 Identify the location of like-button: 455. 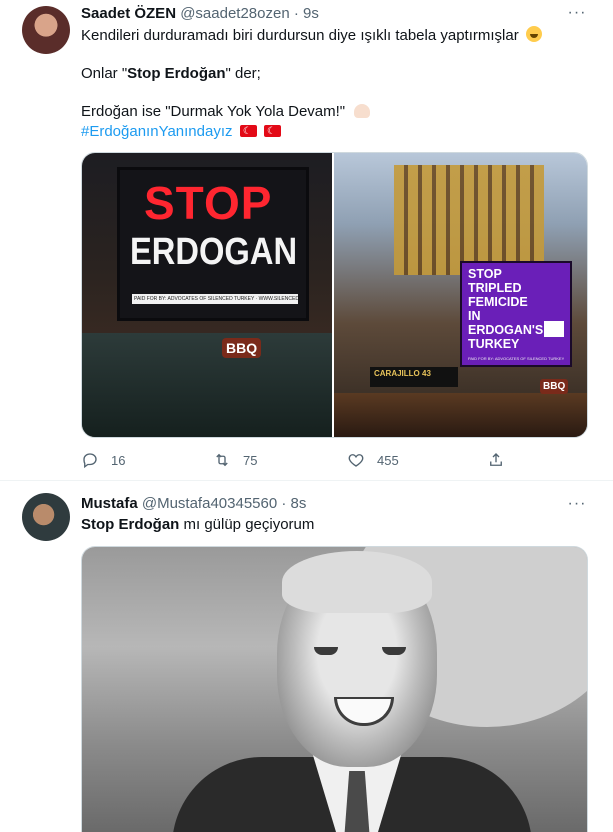
(373, 460).